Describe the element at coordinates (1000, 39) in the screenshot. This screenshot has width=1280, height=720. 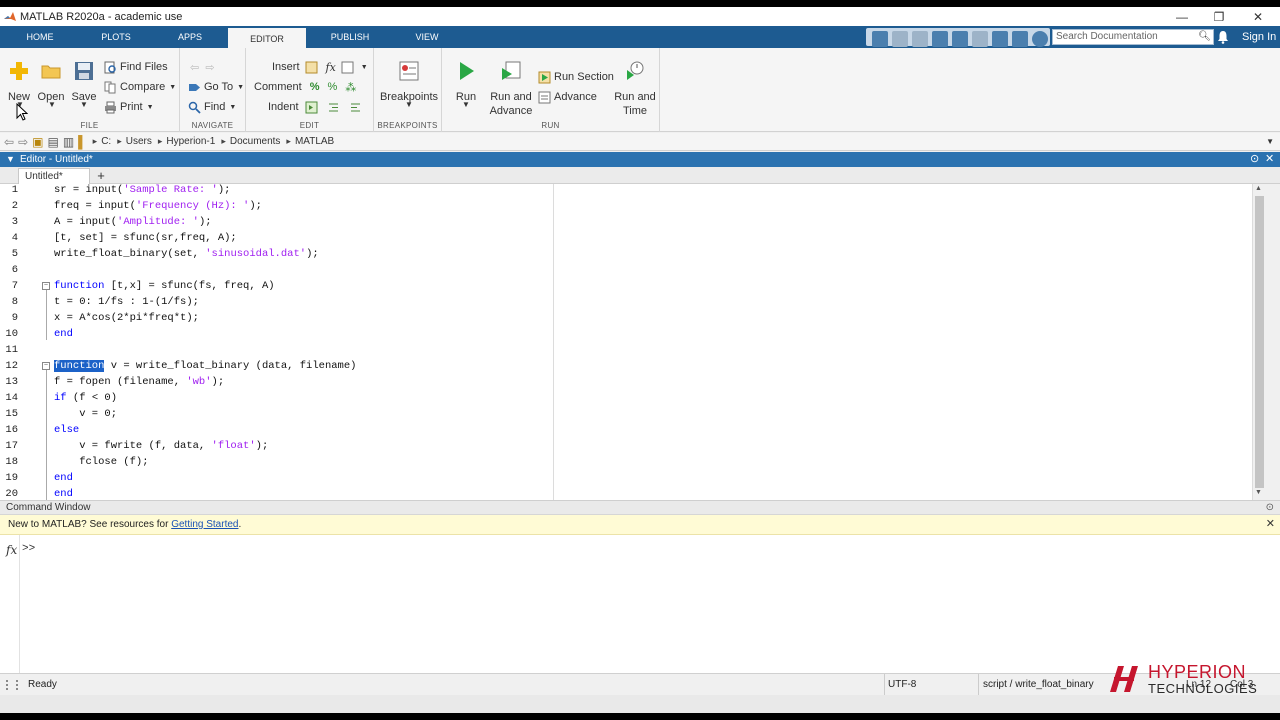
I see `qat-switch-windows-icon` at that location.